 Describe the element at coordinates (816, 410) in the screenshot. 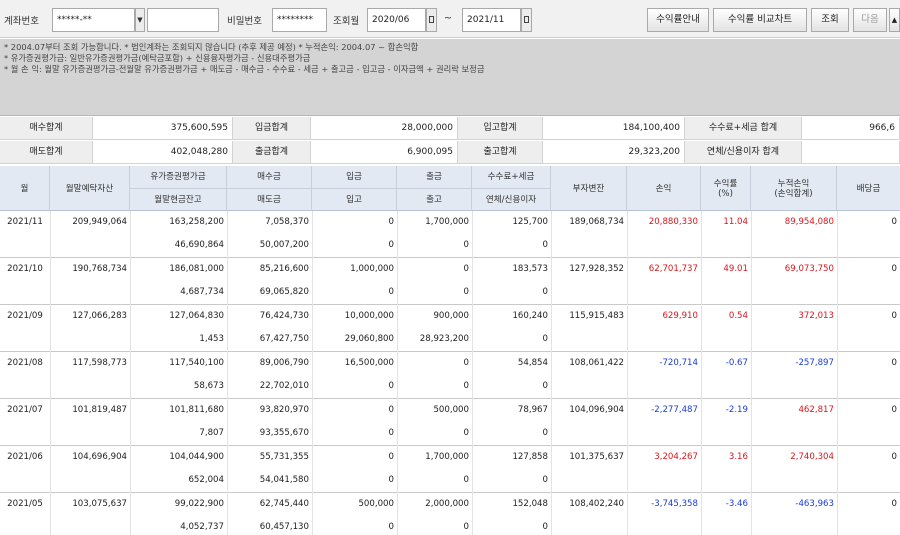

I see `cell-cumulative-pnl: 462,817` at that location.